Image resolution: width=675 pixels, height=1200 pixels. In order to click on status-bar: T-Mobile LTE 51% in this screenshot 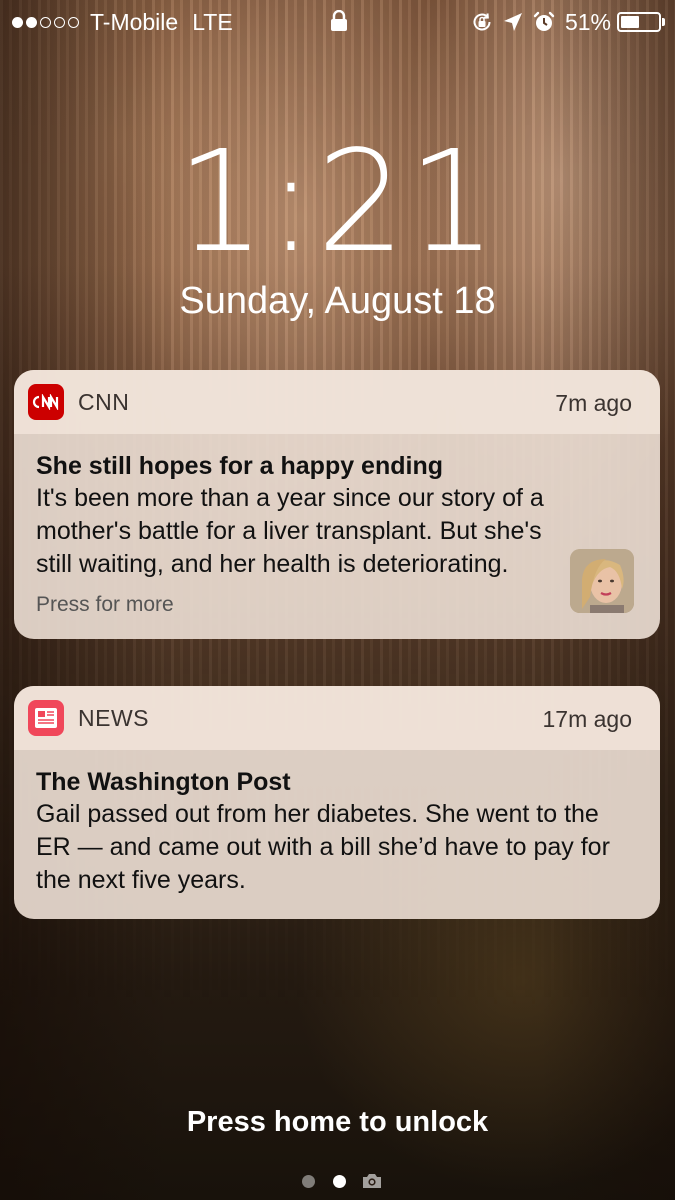, I will do `click(337, 22)`.